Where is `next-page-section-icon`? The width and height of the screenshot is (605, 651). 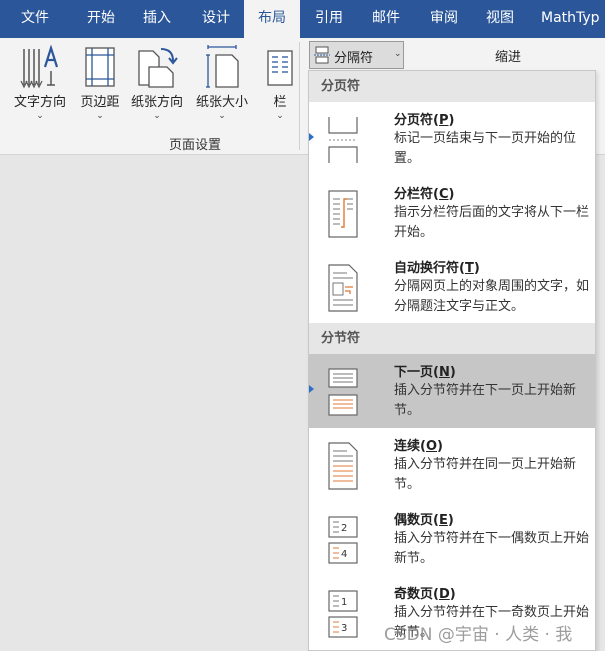
next-page-section-icon is located at coordinates (343, 395).